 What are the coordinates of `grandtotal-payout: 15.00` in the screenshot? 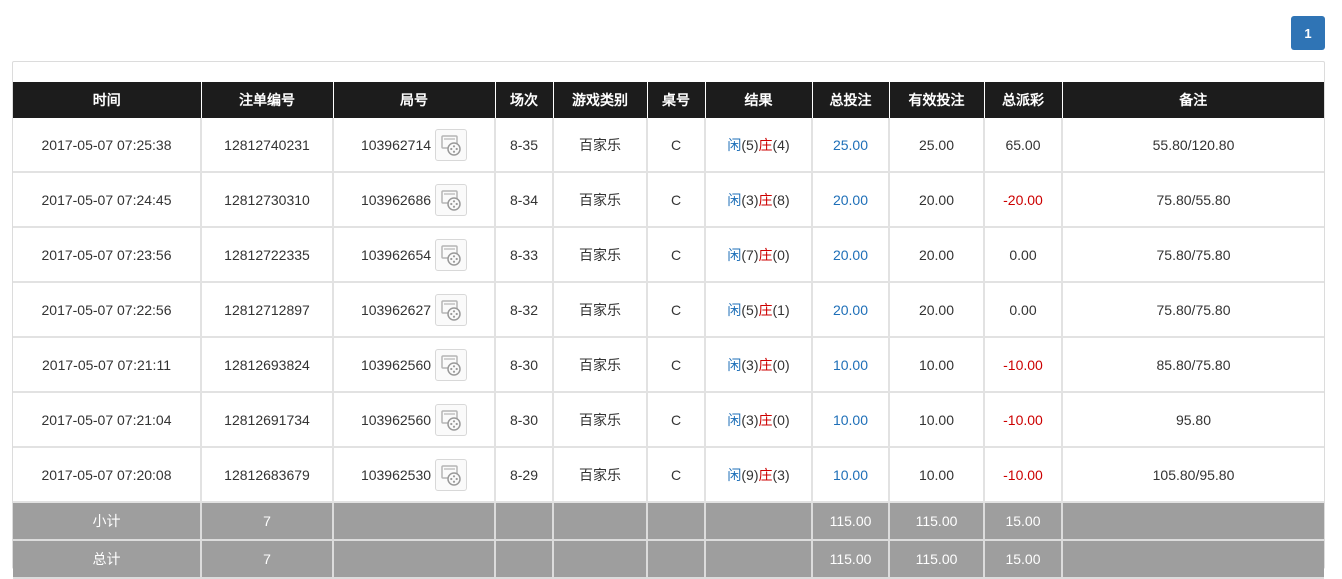 It's located at (1022, 559).